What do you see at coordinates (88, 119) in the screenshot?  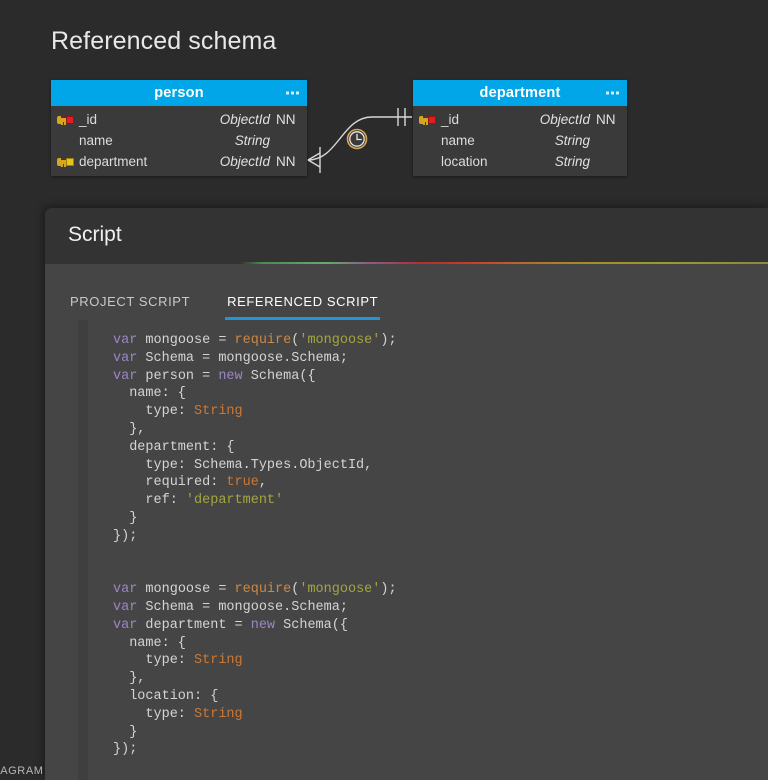 I see `attribute-name: _id` at bounding box center [88, 119].